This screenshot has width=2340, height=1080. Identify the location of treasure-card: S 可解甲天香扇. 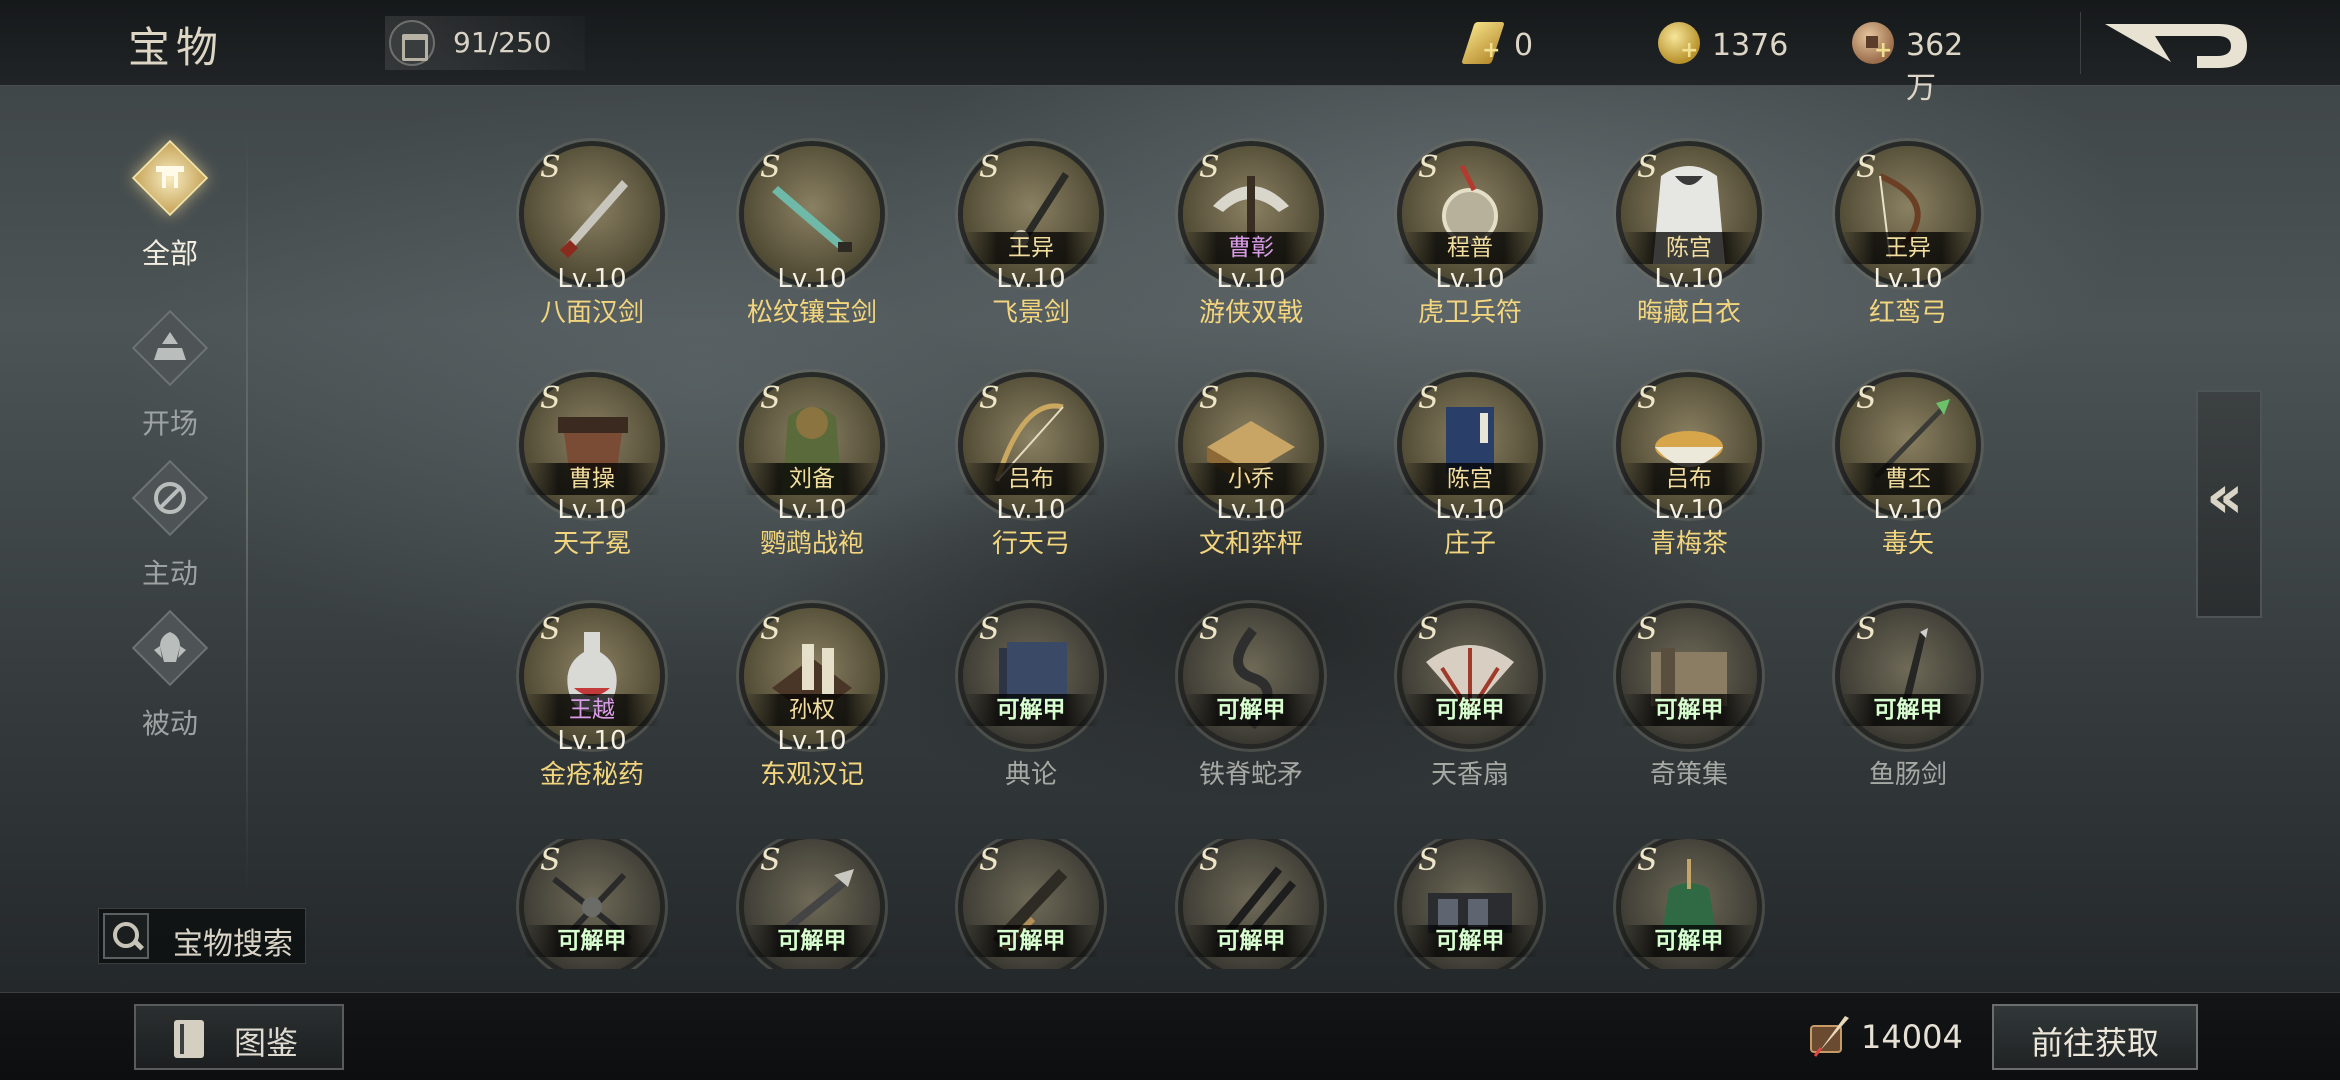
(1464, 713).